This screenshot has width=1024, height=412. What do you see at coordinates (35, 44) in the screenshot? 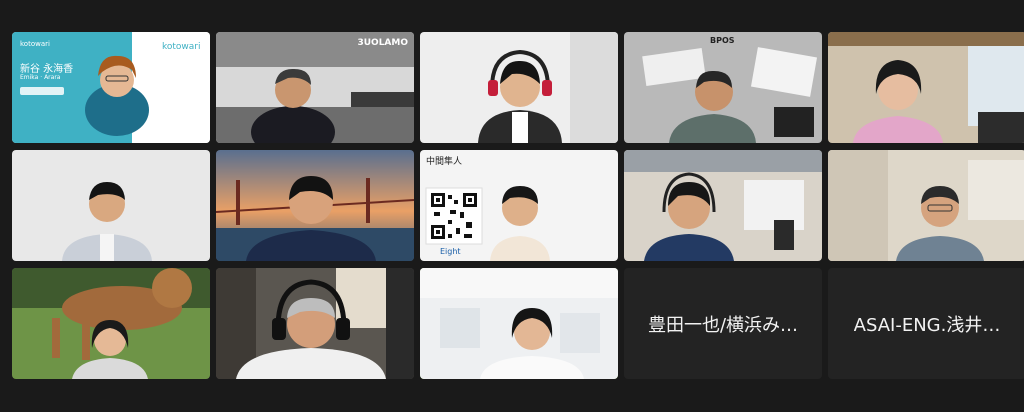
I see `background-brand-text: kotowari` at bounding box center [35, 44].